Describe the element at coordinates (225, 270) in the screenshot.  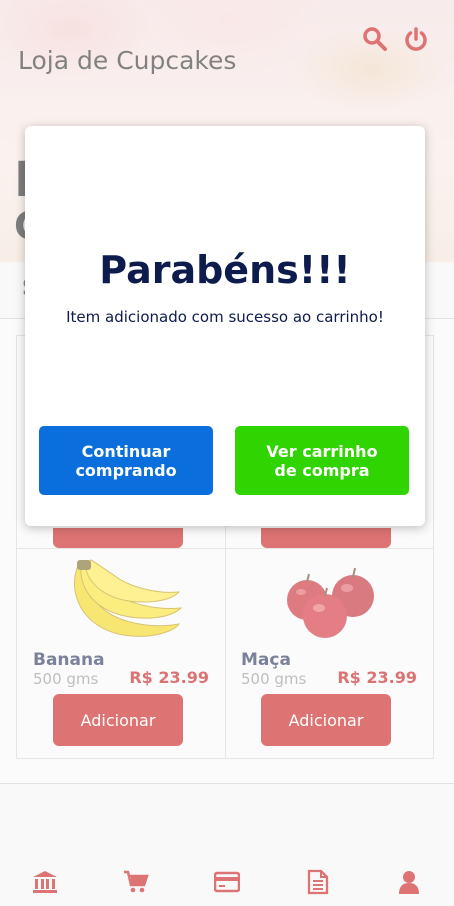
I see `dialog-title: Parabéns!!!` at that location.